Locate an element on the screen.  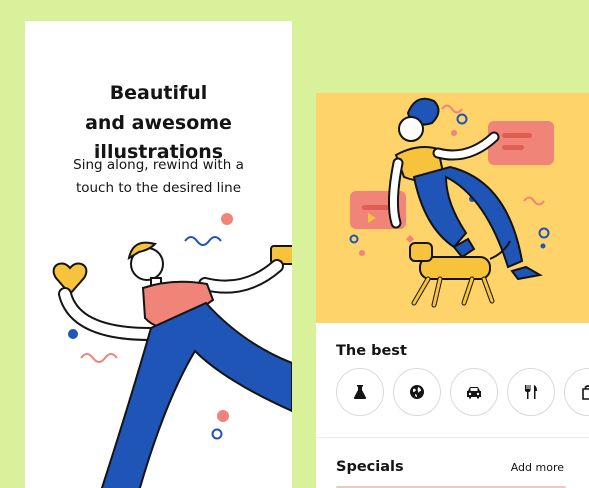
hero-subtitle-line-1: Sing along, rewind with a is located at coordinates (158, 165).